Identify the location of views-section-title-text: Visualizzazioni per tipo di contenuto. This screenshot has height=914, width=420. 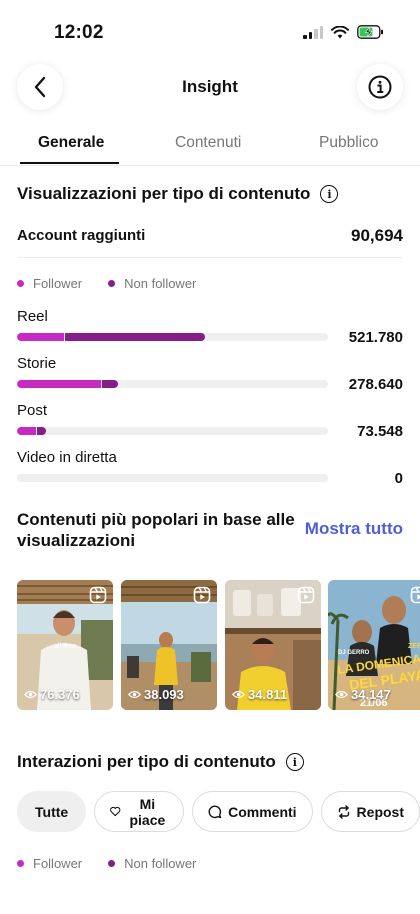
(164, 193).